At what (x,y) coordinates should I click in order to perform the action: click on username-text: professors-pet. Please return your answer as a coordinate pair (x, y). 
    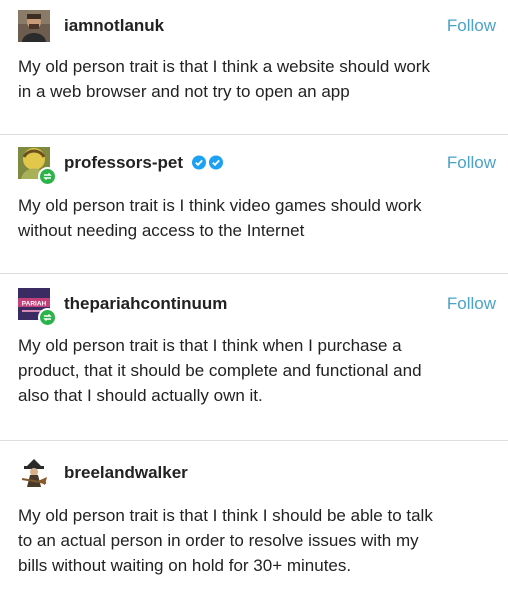
    Looking at the image, I should click on (123, 162).